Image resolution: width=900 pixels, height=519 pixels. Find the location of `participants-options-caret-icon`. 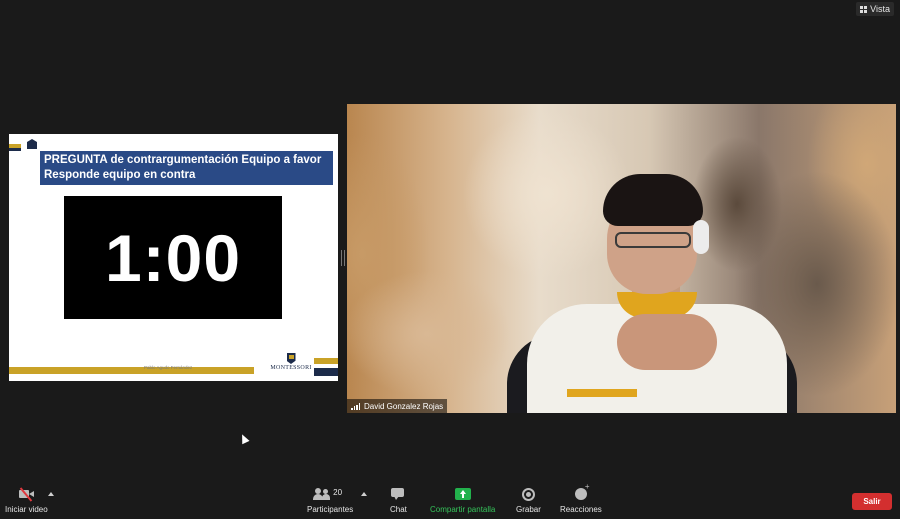

participants-options-caret-icon is located at coordinates (364, 494).